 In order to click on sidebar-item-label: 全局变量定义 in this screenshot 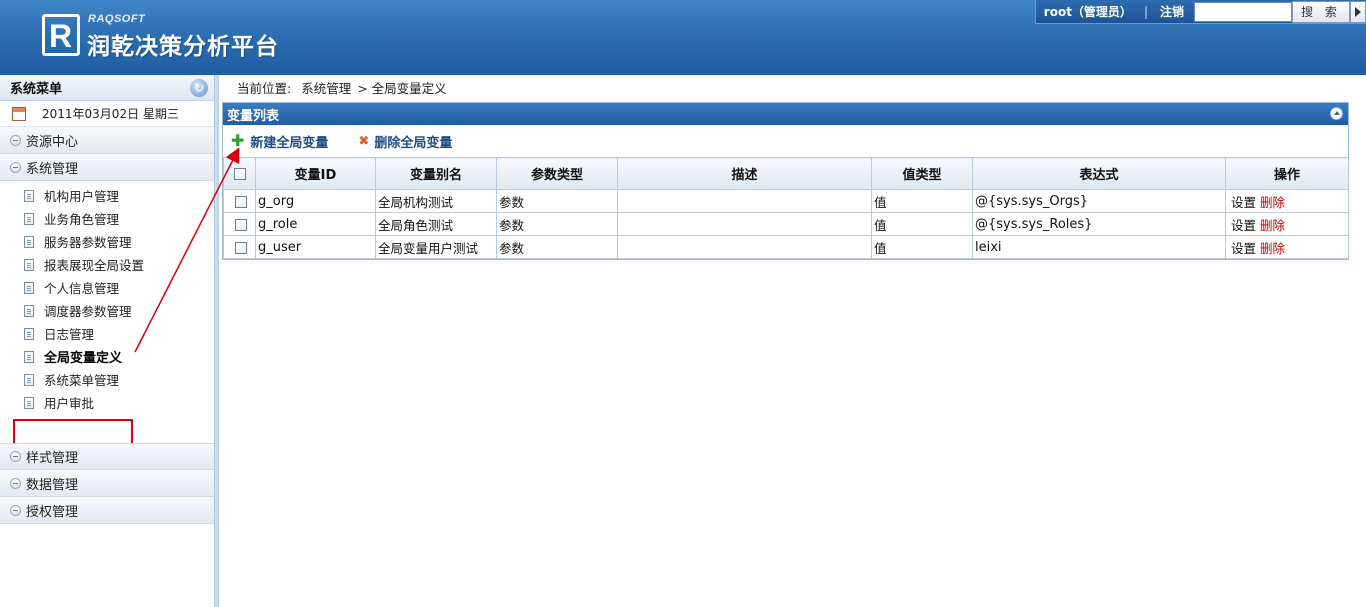, I will do `click(83, 358)`.